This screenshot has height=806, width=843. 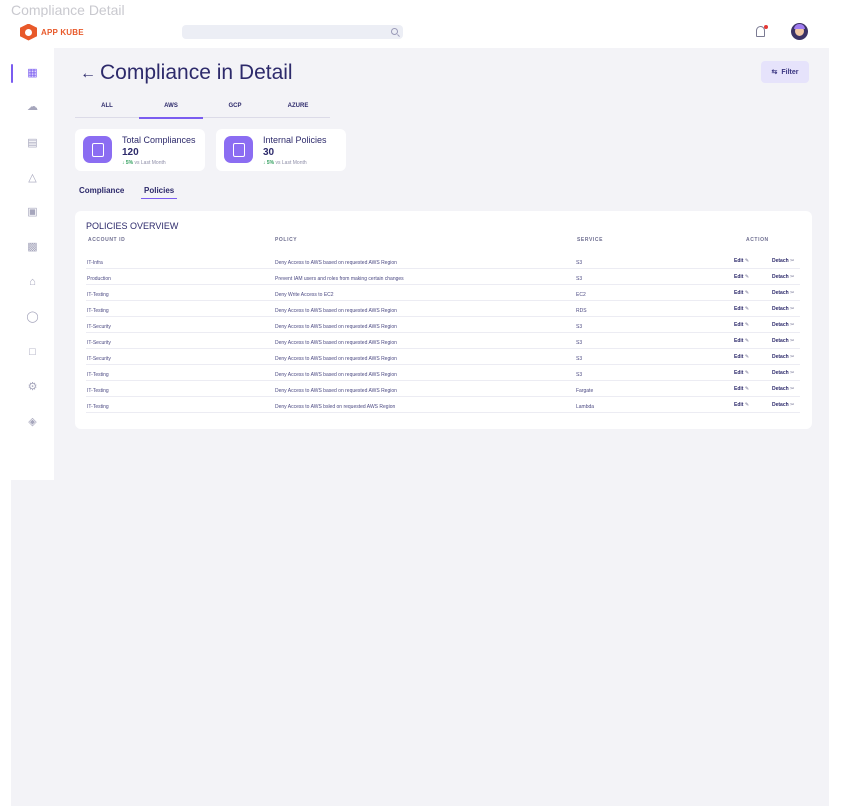 I want to click on tab-gcp: GCP, so click(x=235, y=106).